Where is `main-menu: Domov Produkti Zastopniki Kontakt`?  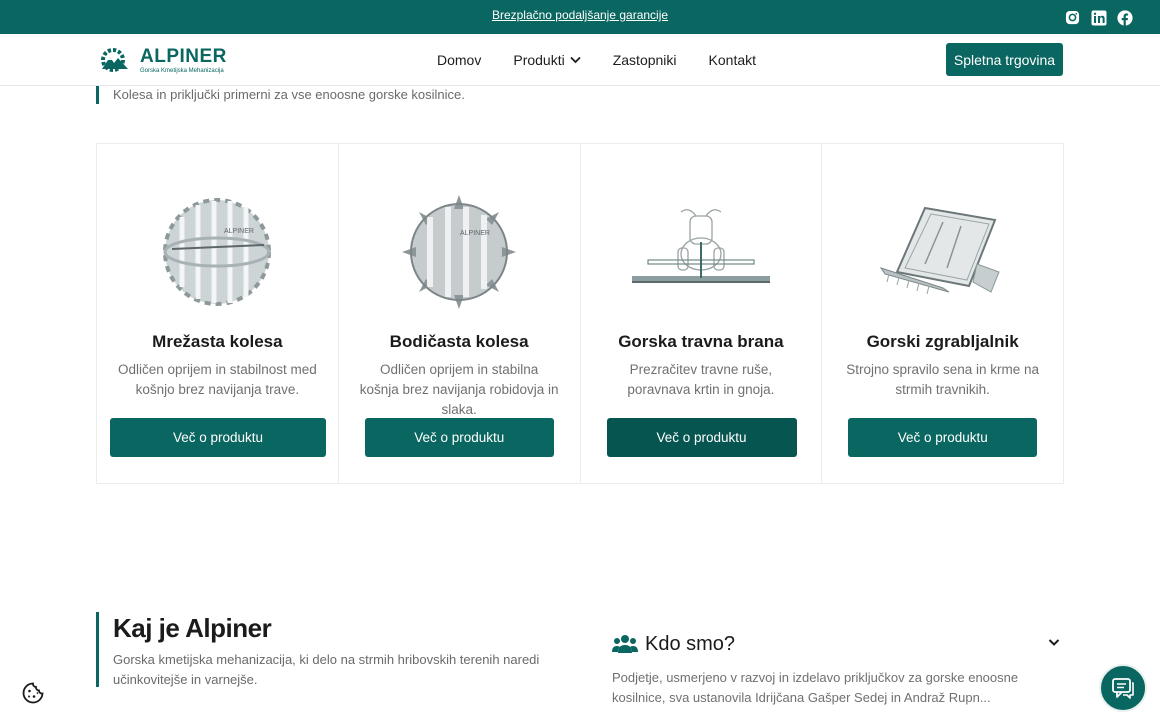
main-menu: Domov Produkti Zastopniki Kontakt is located at coordinates (612, 60).